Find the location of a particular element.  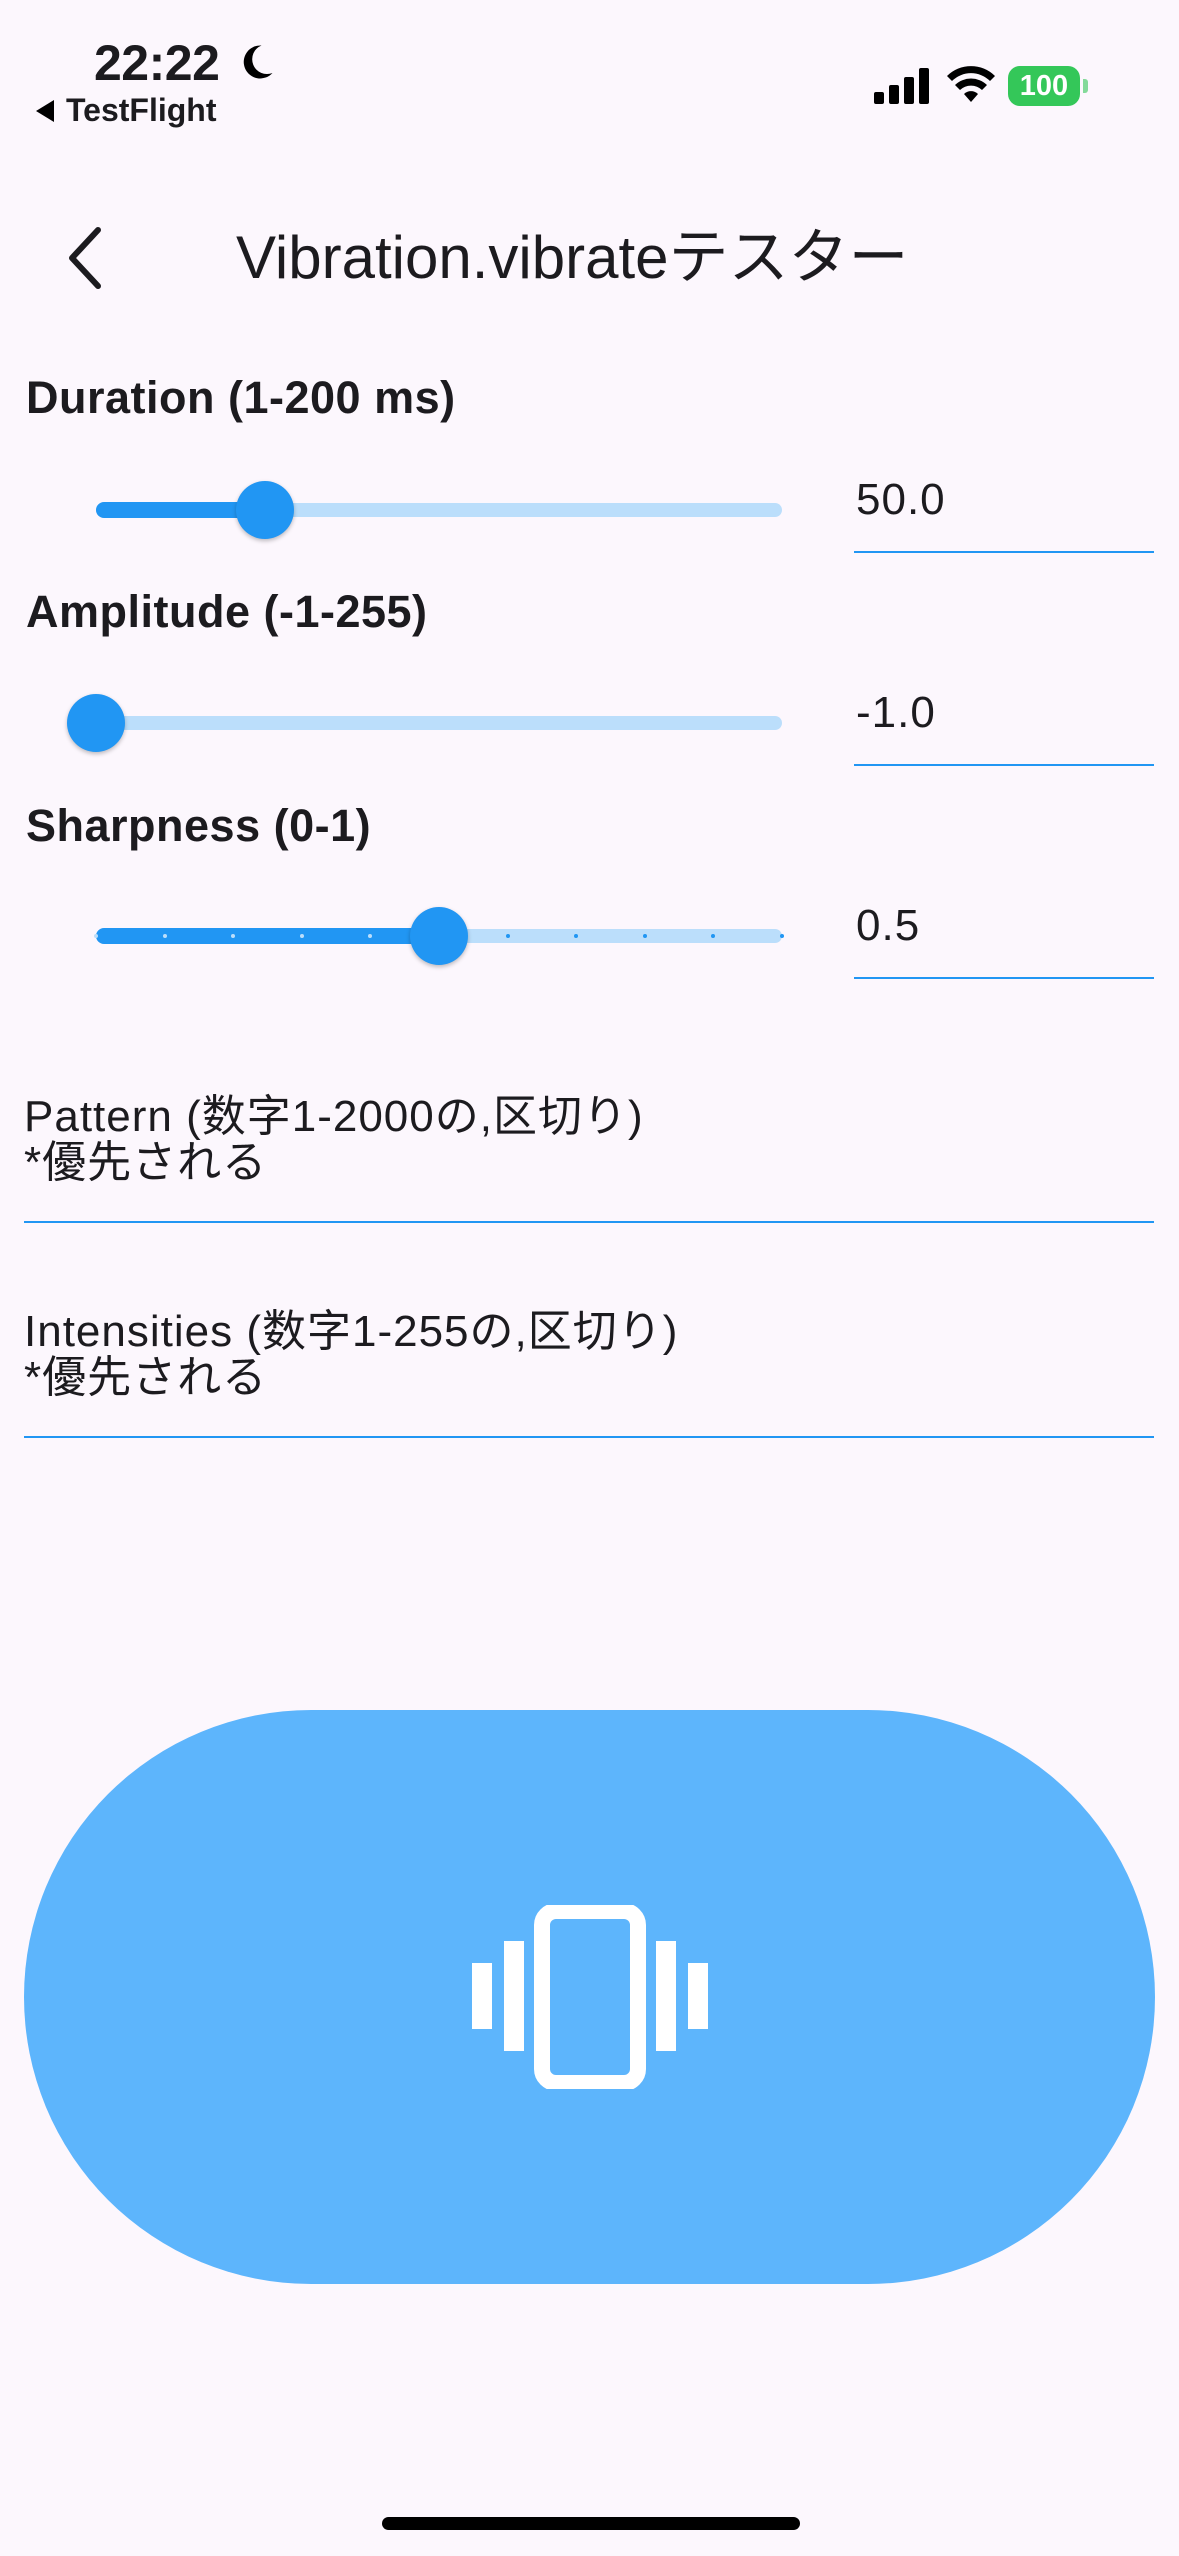

back-button is located at coordinates (86, 258).